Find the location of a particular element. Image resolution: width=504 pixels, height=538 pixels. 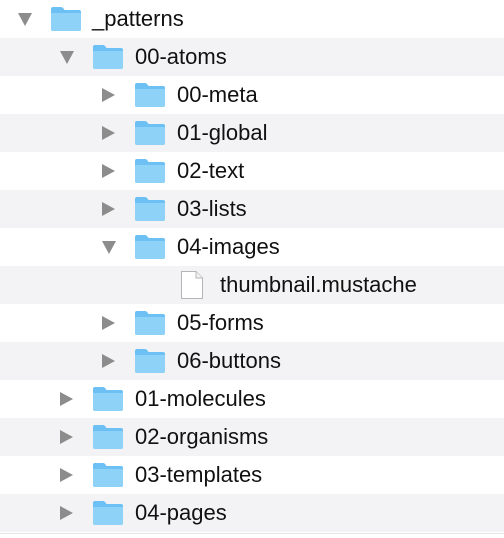

folder-row: 03-lists is located at coordinates (252, 209).